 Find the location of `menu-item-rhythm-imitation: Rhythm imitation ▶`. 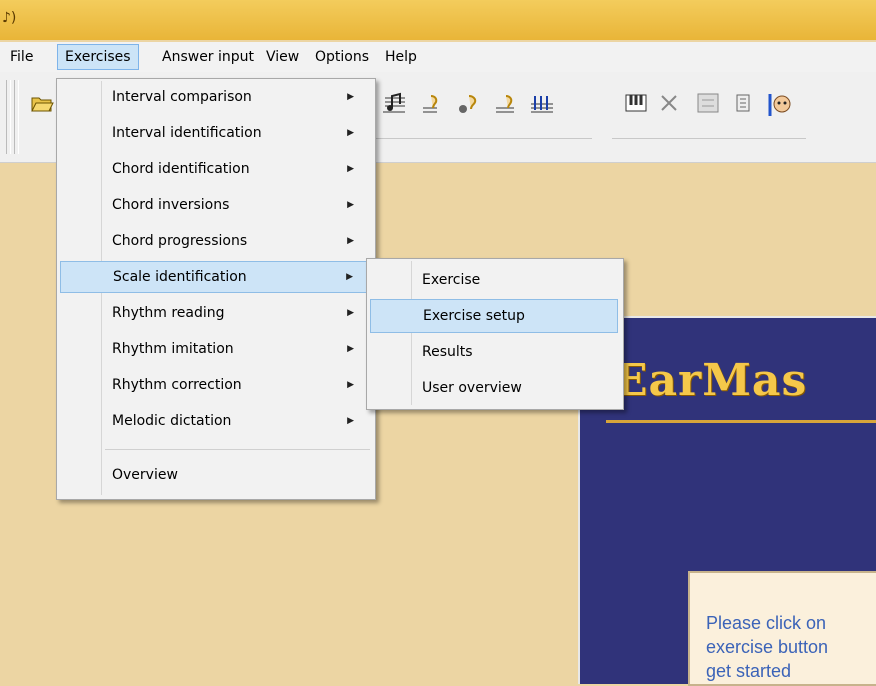

menu-item-rhythm-imitation: Rhythm imitation ▶ is located at coordinates (215, 349).